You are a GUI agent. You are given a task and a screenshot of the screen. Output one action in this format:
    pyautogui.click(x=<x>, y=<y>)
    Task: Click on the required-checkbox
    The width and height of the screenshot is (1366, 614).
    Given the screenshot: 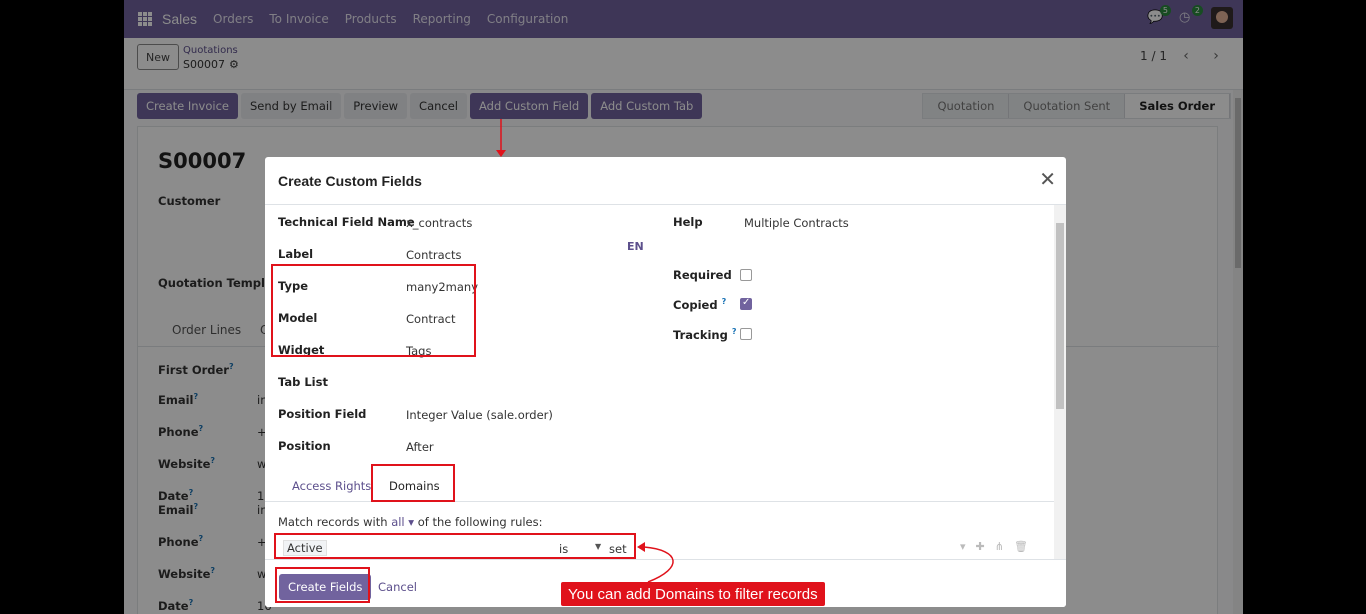 What is the action you would take?
    pyautogui.click(x=746, y=275)
    